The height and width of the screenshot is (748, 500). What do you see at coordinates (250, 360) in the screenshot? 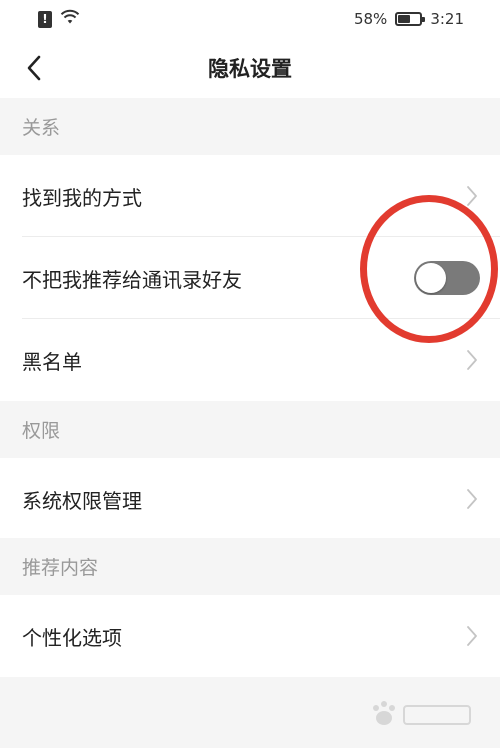
I see `row-blacklist: 黑名单` at bounding box center [250, 360].